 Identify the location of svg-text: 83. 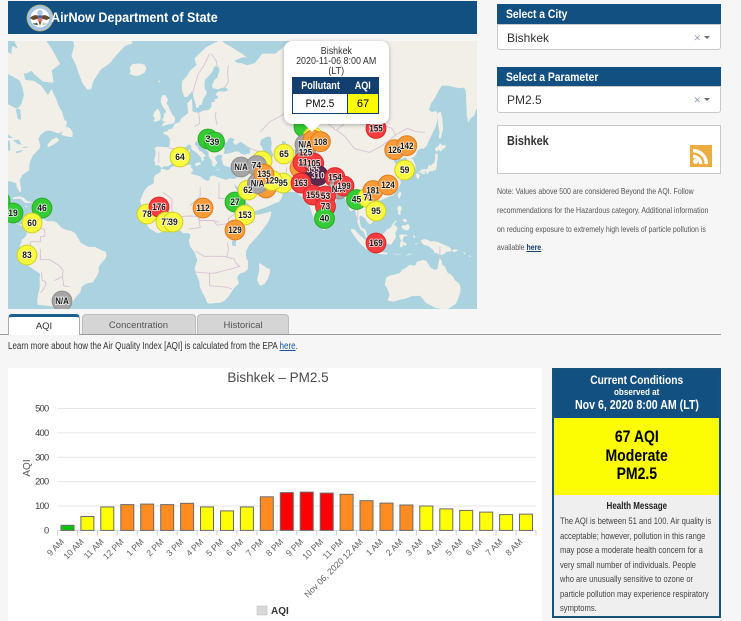
(27, 255).